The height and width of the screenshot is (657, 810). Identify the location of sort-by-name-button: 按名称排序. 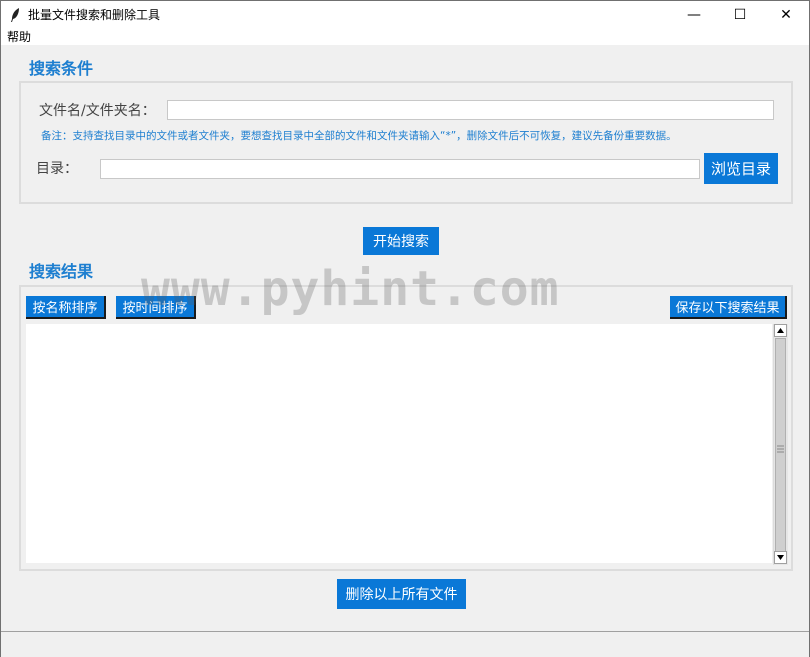
(66, 307).